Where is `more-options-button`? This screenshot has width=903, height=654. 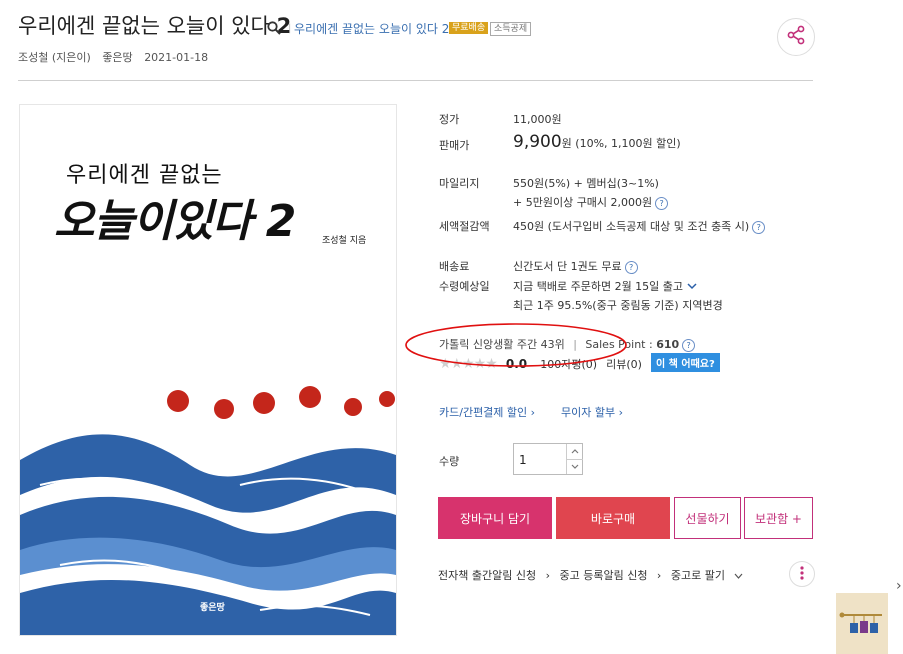 more-options-button is located at coordinates (802, 574).